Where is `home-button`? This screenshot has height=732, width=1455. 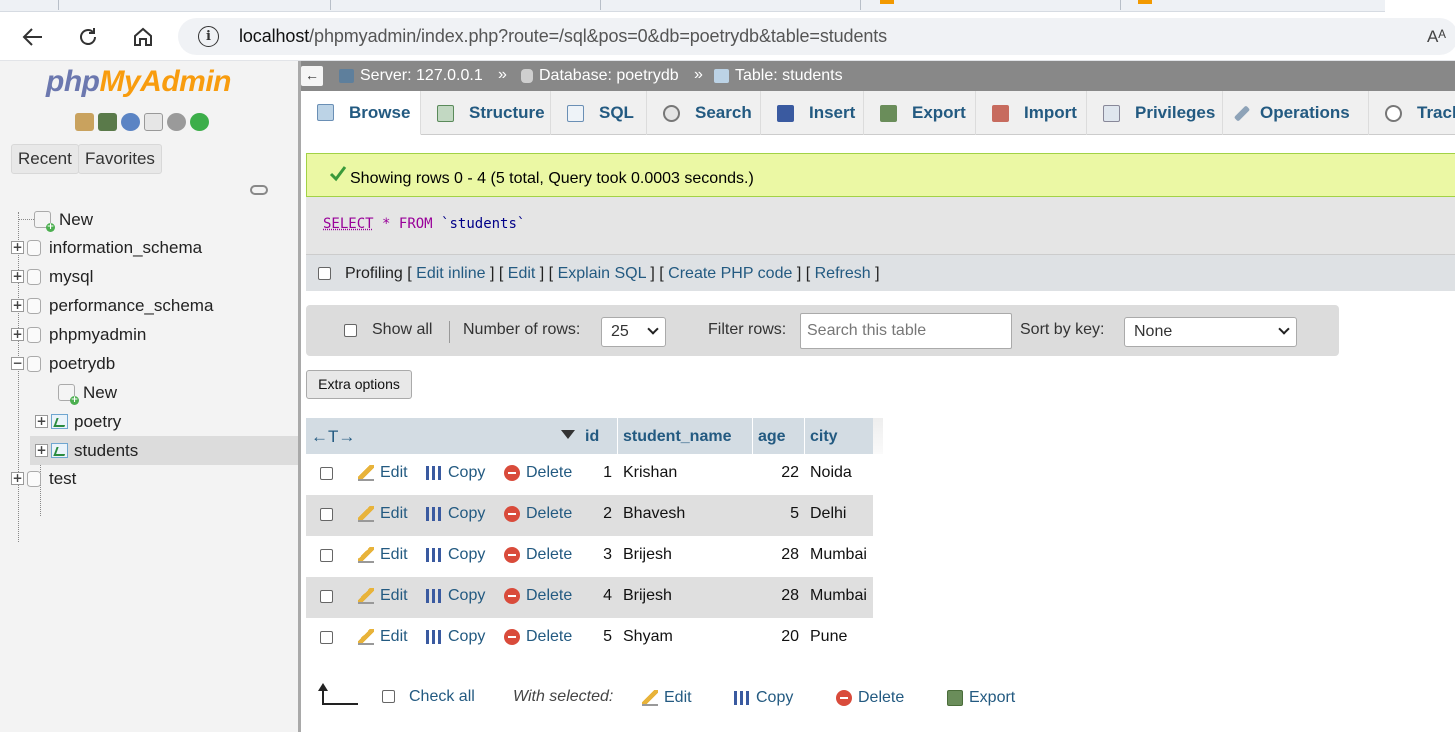 home-button is located at coordinates (143, 37).